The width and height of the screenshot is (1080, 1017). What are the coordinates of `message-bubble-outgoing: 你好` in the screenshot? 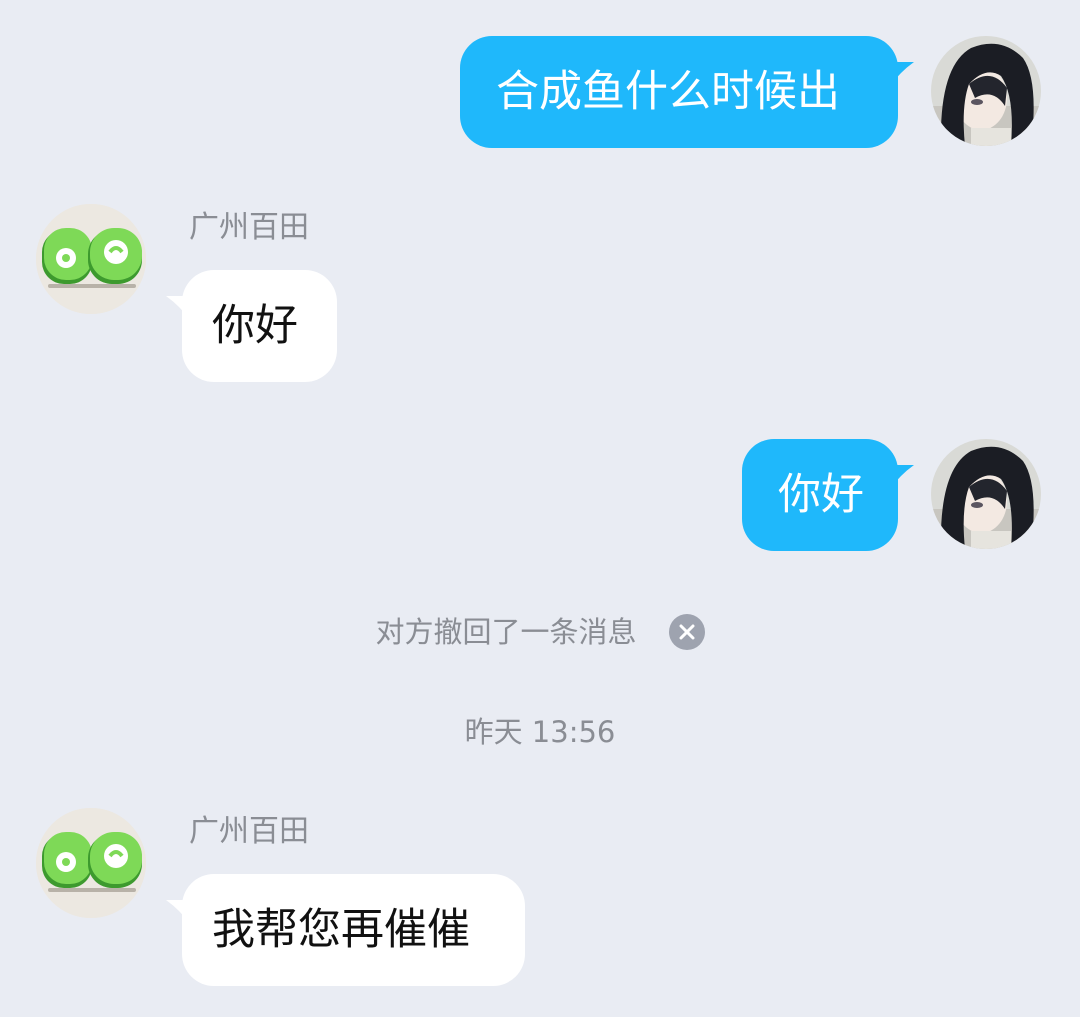 It's located at (828, 495).